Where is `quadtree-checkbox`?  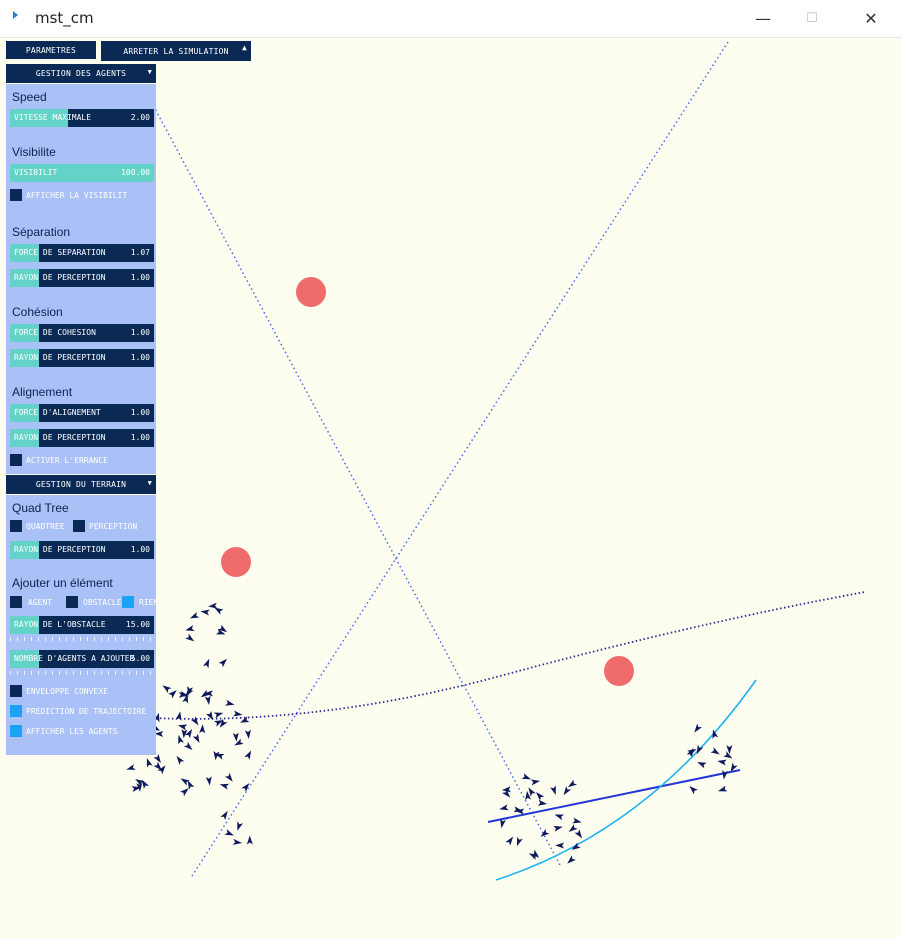
quadtree-checkbox is located at coordinates (16, 526).